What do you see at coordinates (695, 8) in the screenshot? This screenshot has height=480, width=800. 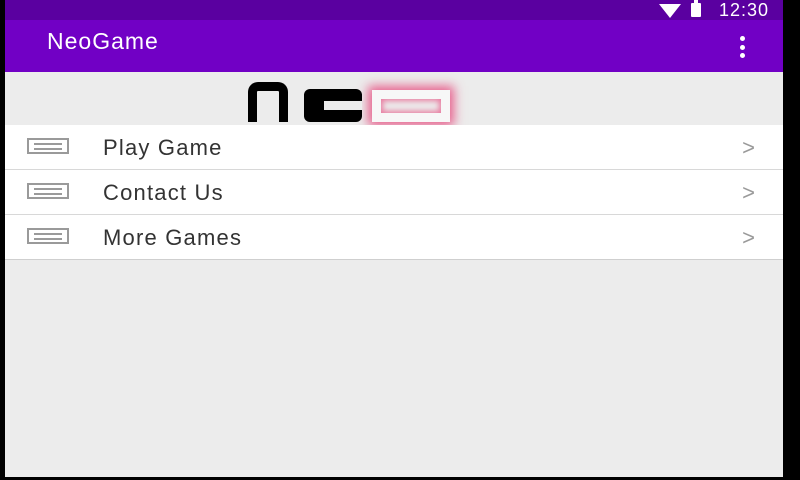 I see `battery-icon` at bounding box center [695, 8].